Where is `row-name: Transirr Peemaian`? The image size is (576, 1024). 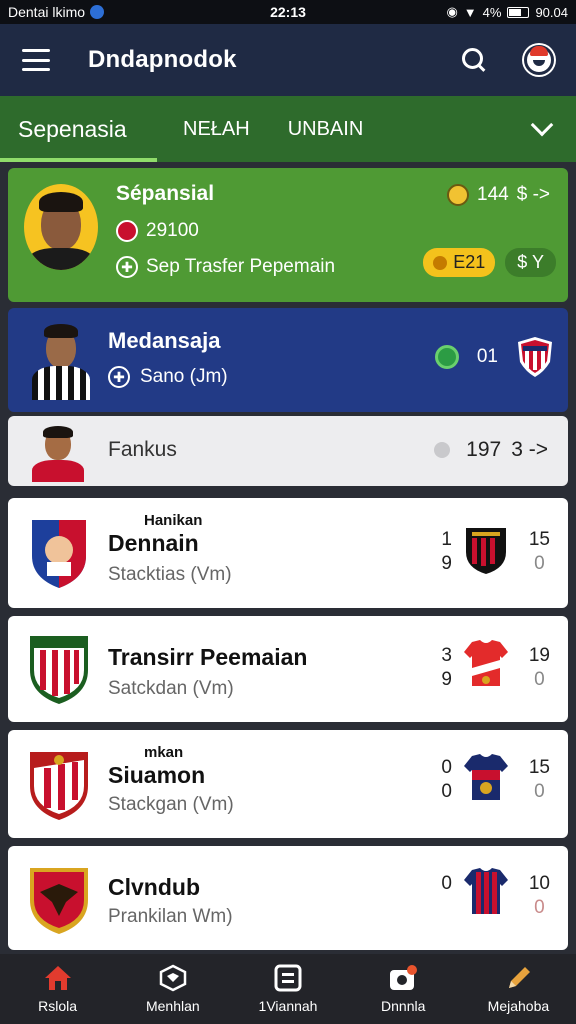 row-name: Transirr Peemaian is located at coordinates (208, 657).